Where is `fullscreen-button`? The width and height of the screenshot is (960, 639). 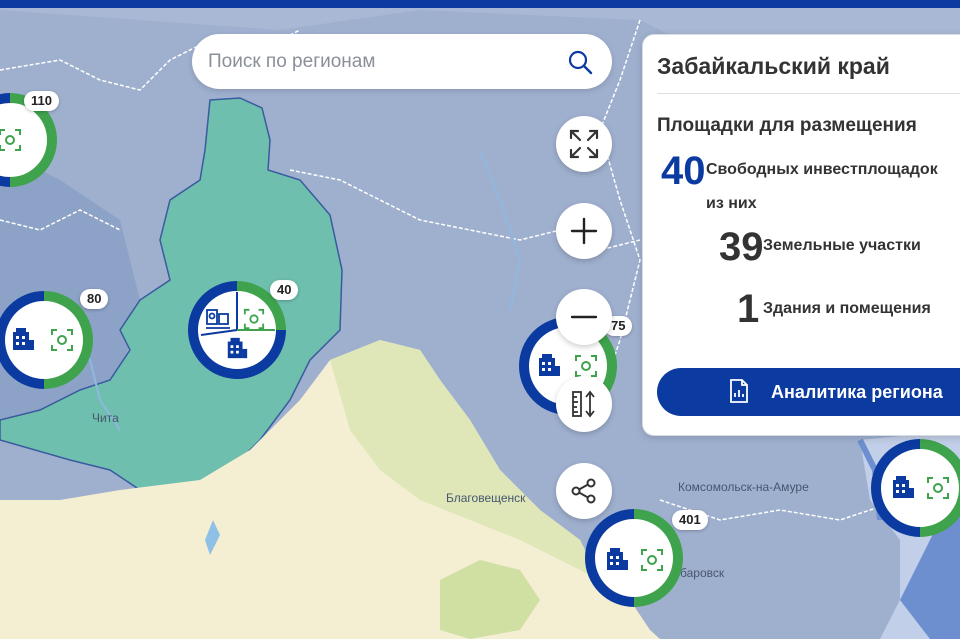 fullscreen-button is located at coordinates (584, 144).